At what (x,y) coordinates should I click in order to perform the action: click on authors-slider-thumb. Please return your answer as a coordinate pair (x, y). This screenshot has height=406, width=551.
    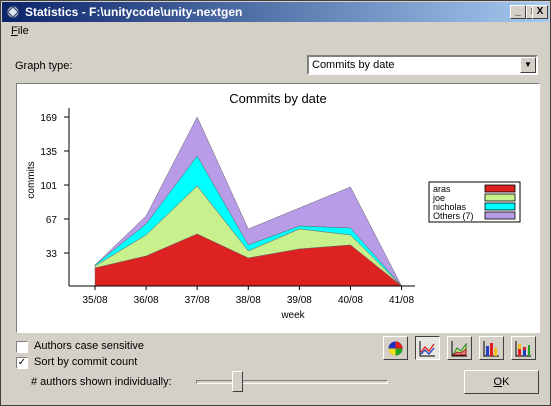
    Looking at the image, I should click on (238, 381).